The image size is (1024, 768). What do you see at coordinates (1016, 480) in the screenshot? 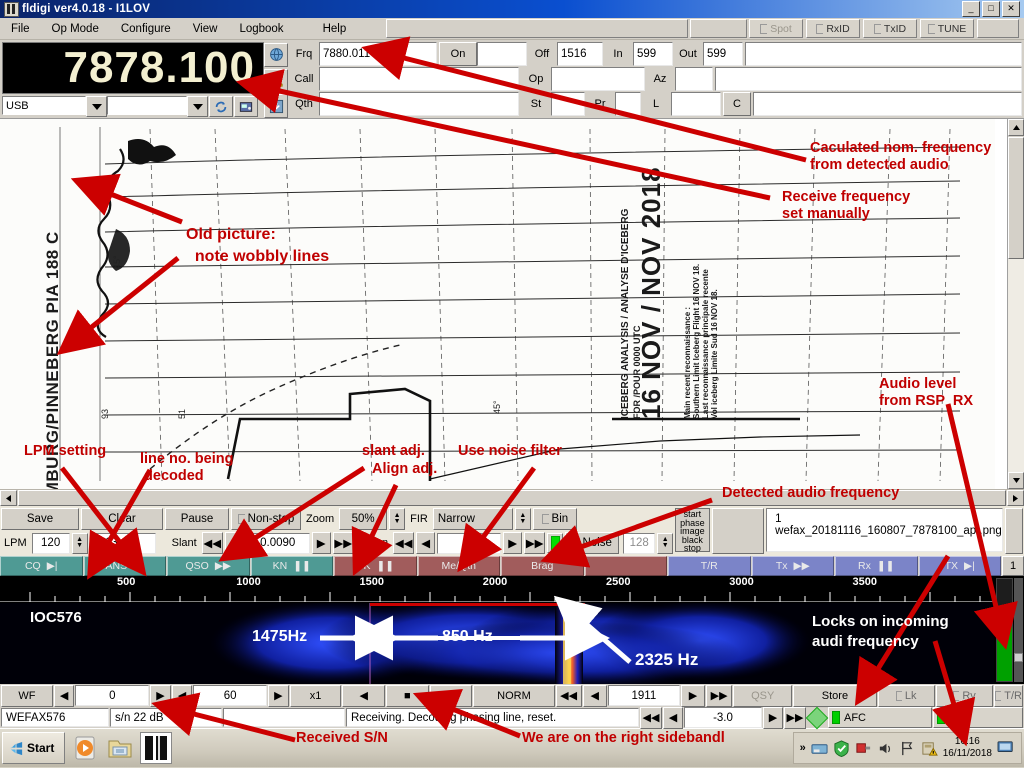
I see `scroll-down-button` at bounding box center [1016, 480].